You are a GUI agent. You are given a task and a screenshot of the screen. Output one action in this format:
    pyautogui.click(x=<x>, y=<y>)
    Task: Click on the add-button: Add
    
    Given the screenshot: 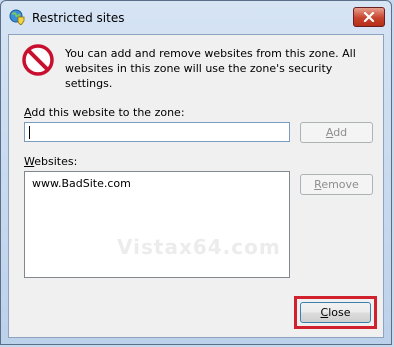 What is the action you would take?
    pyautogui.click(x=336, y=132)
    